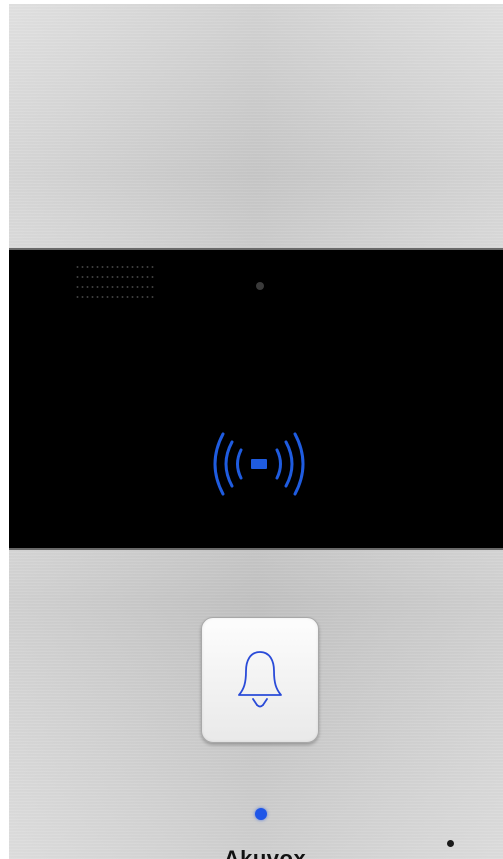 The image size is (503, 859). What do you see at coordinates (260, 286) in the screenshot?
I see `microphone-hole` at bounding box center [260, 286].